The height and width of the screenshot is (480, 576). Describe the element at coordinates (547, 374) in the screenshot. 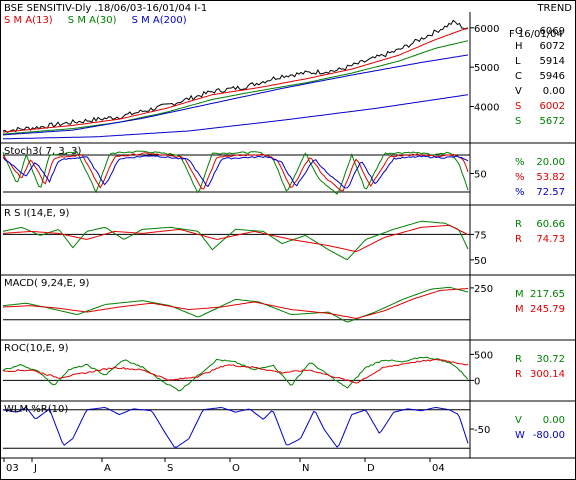

I see `readout-value: 300.14` at that location.